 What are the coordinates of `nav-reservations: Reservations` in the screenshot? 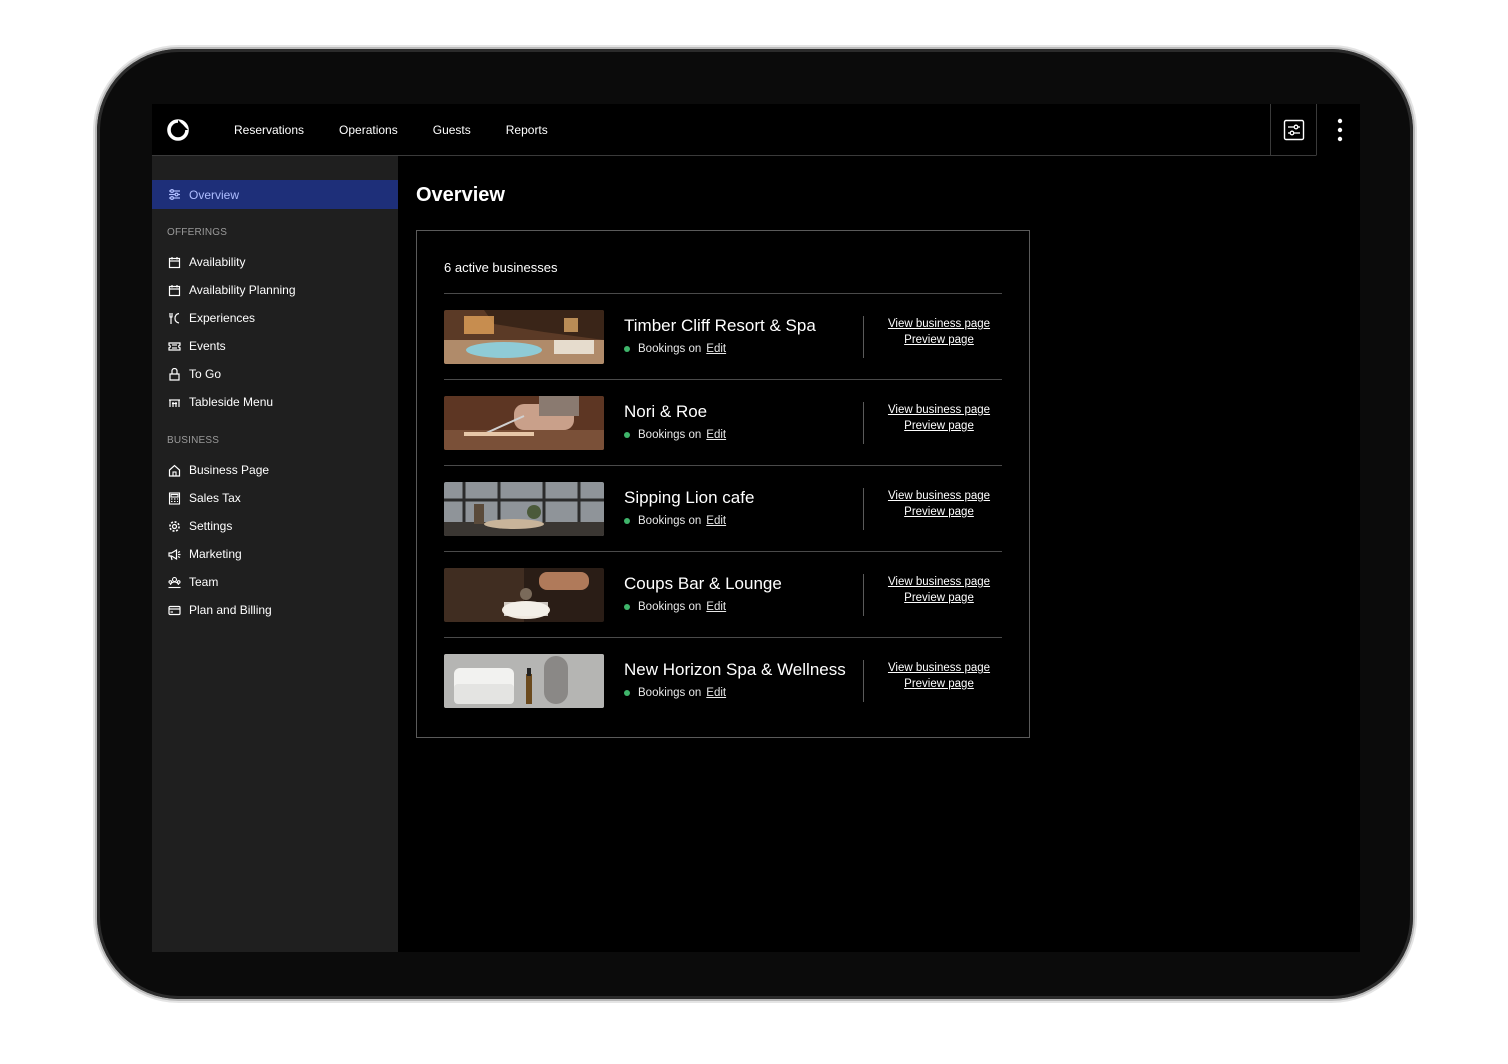 It's located at (269, 130).